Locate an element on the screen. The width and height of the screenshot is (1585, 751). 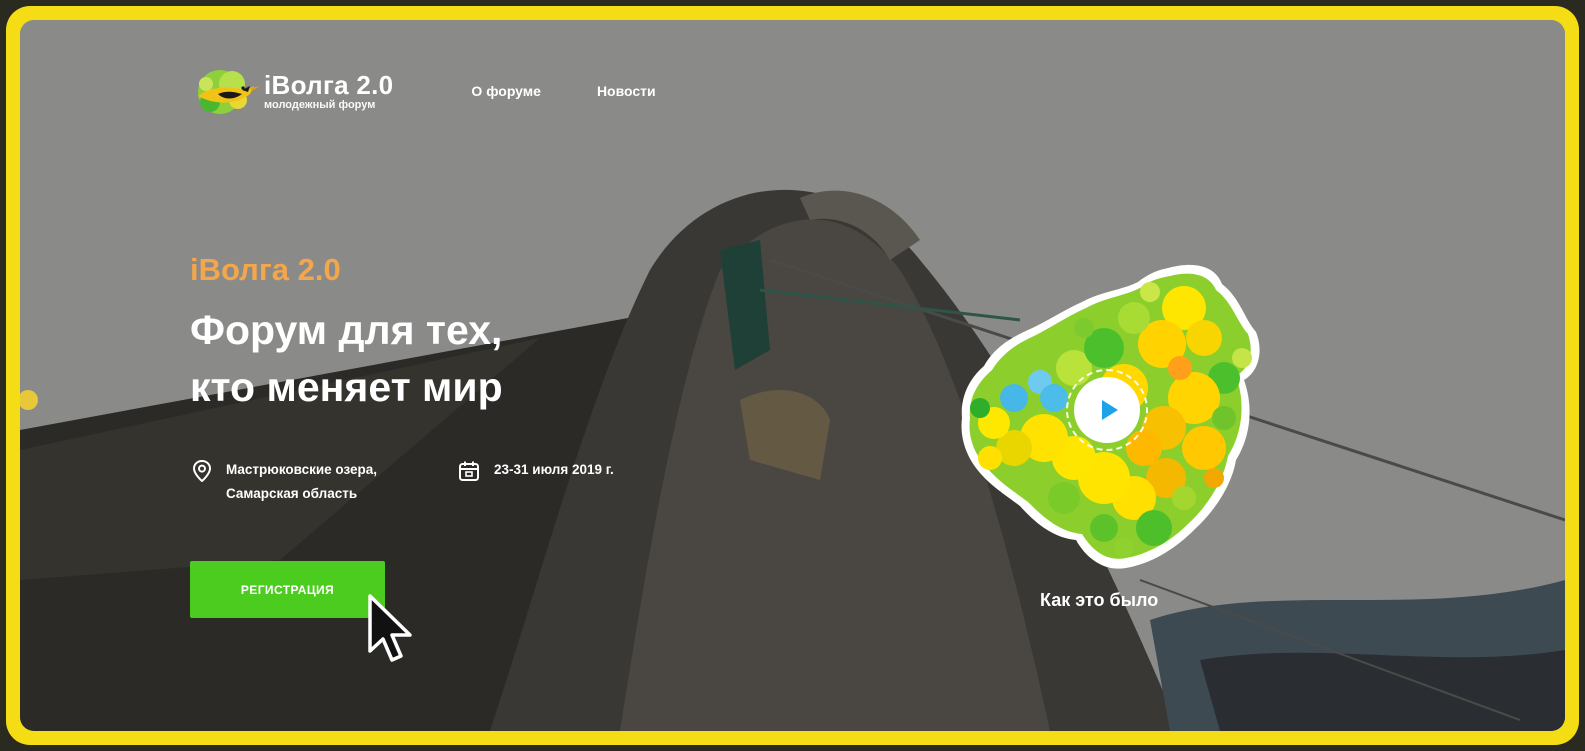
video-caption: Как это было is located at coordinates (1099, 600).